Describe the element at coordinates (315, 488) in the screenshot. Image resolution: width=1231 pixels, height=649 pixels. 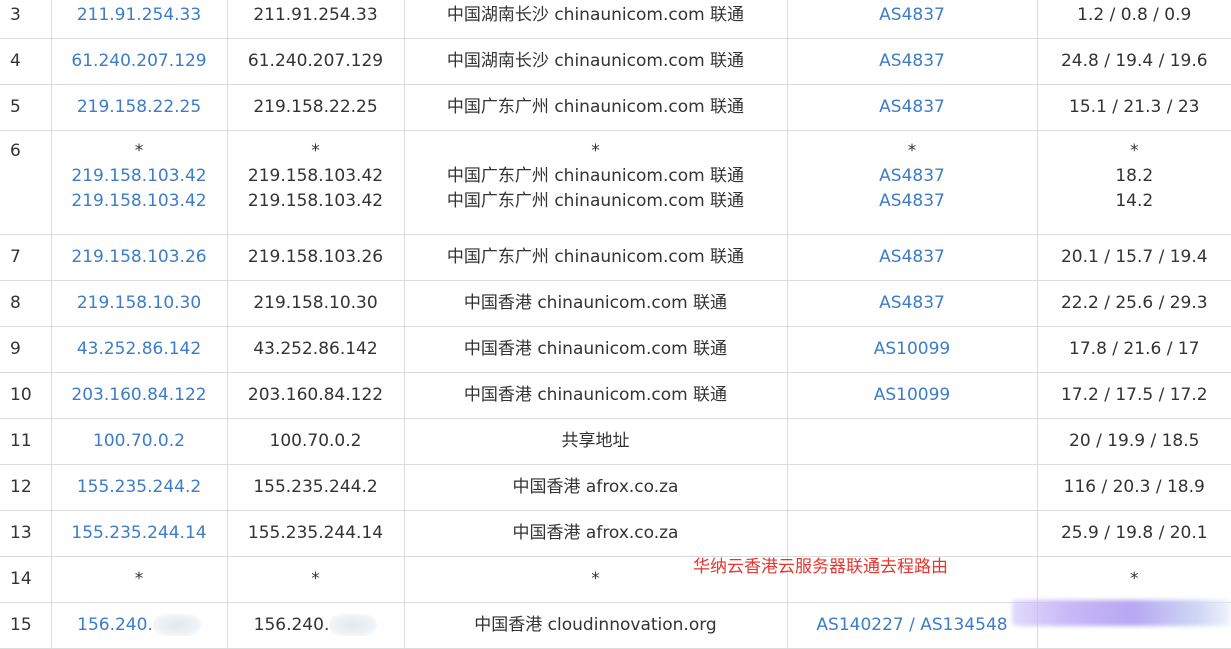
I see `host-cell: 155.235.244.2` at that location.